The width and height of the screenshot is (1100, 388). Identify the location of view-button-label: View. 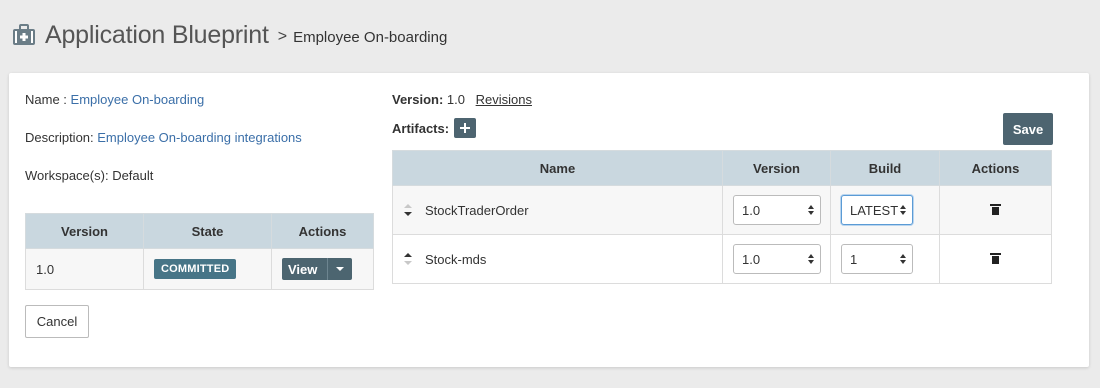
(303, 269).